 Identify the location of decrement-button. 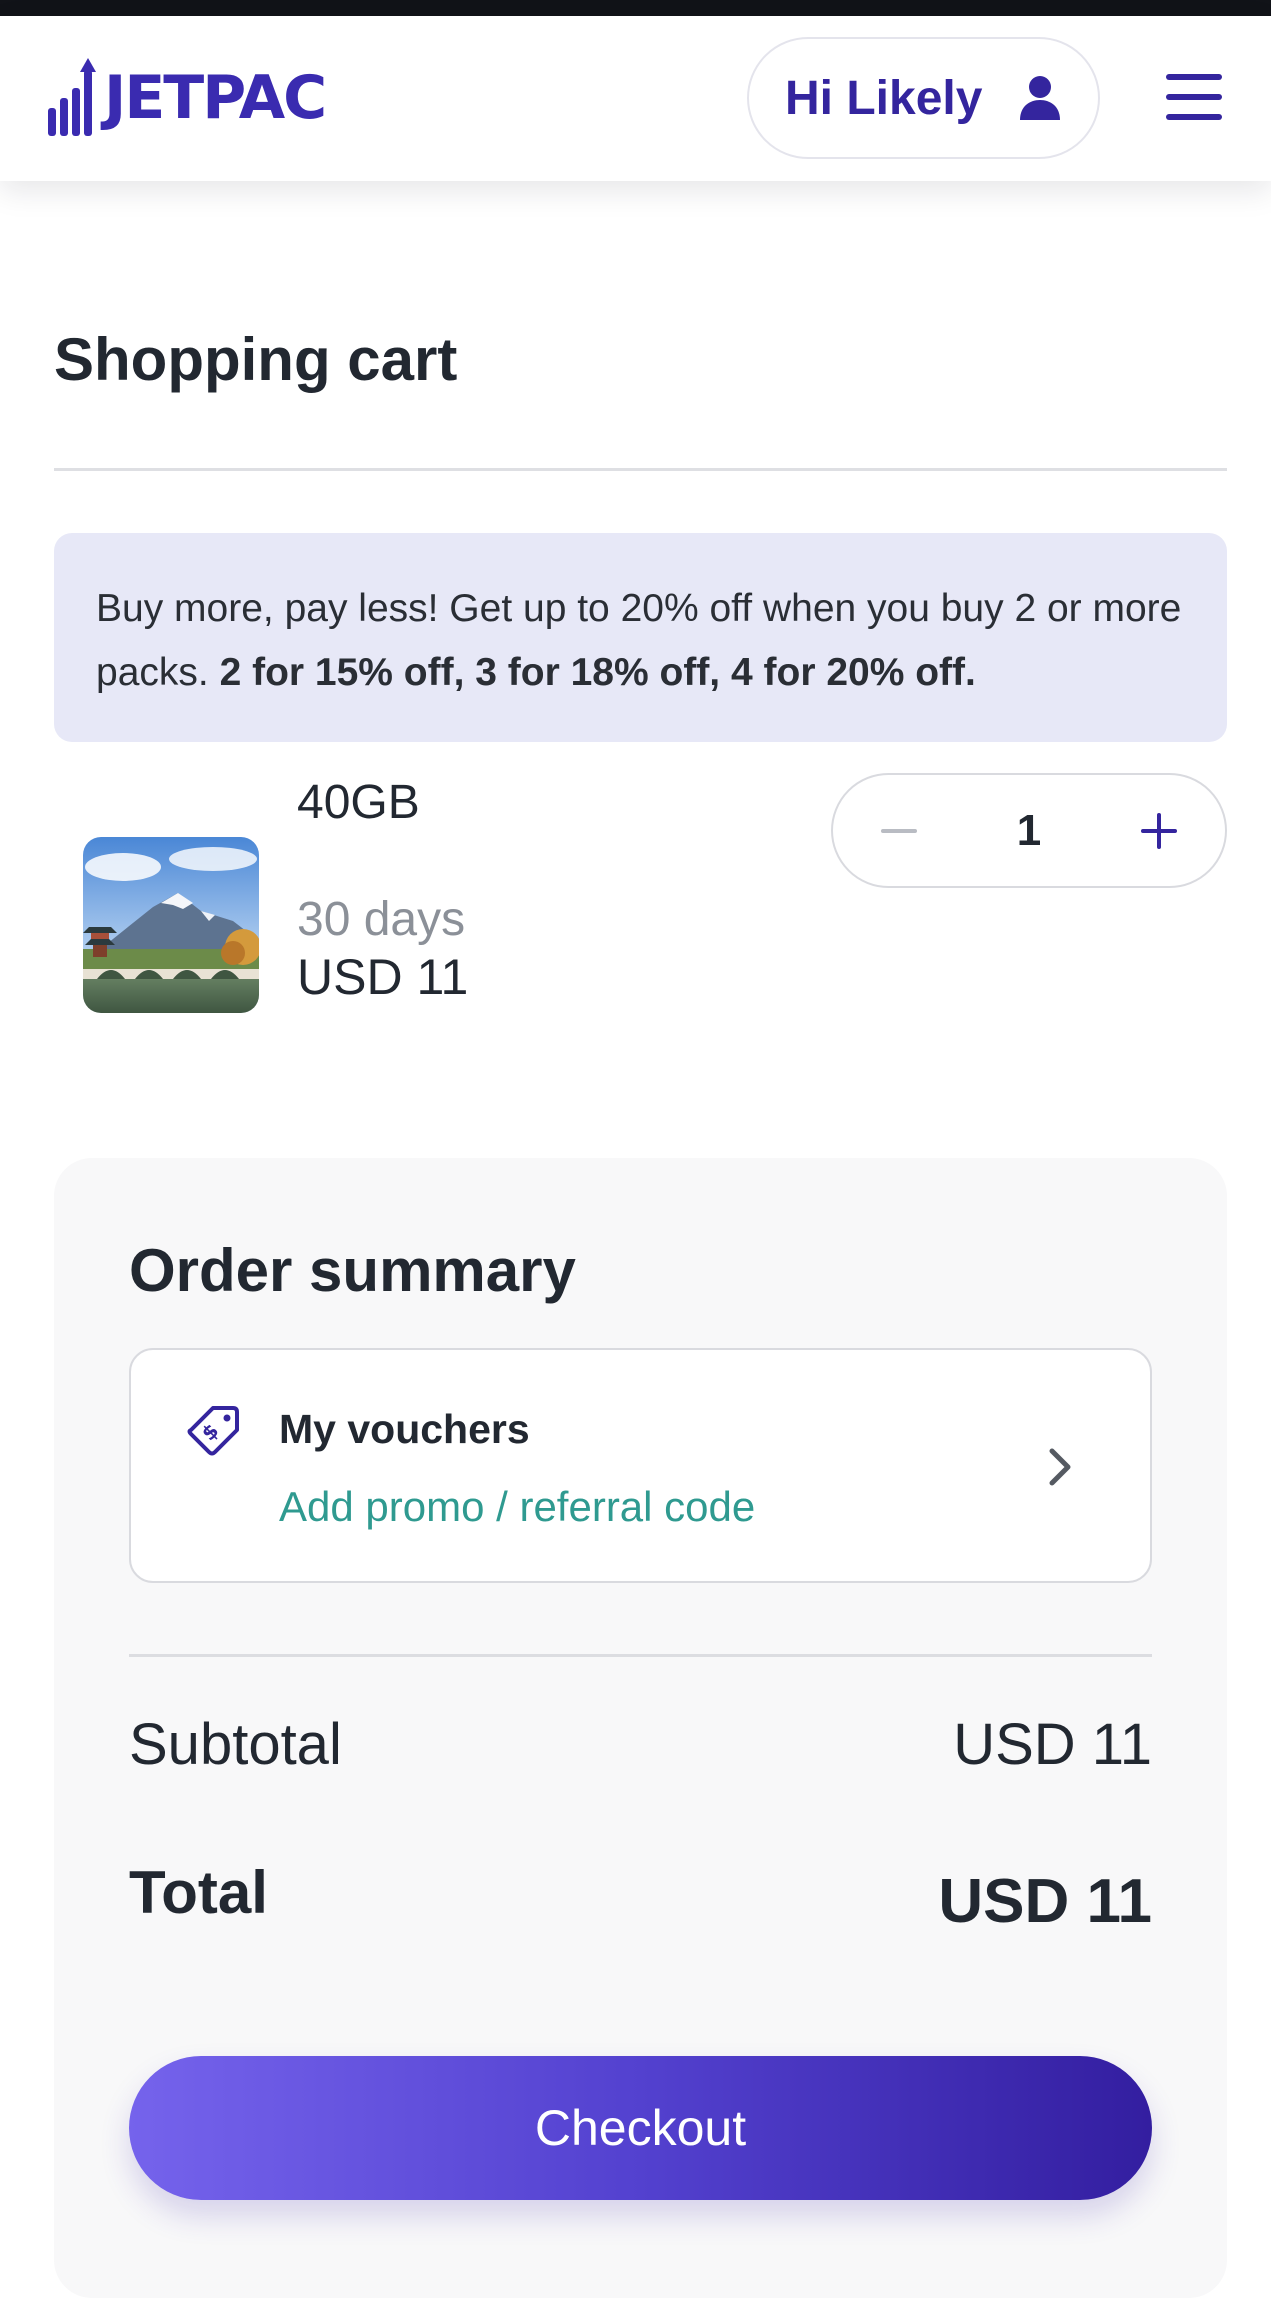
(899, 830).